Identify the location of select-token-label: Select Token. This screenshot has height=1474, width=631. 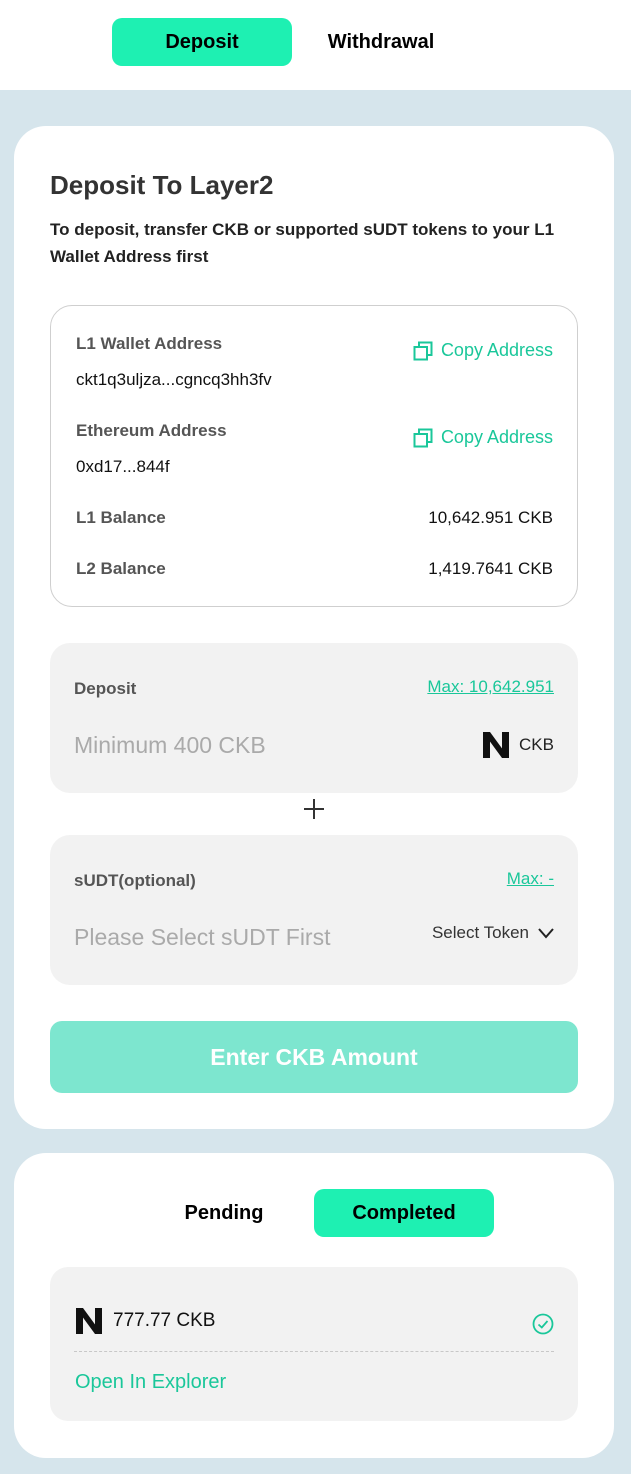
(480, 932).